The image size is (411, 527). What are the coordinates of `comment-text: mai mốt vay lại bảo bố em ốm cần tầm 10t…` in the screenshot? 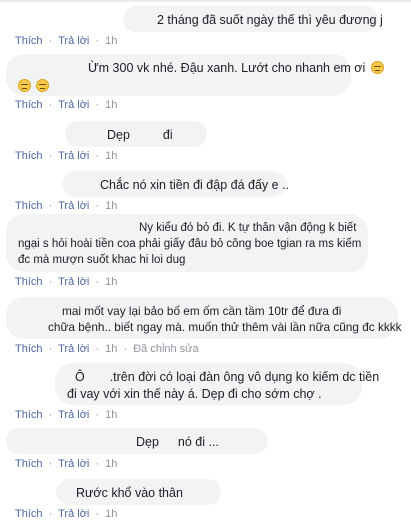 It's located at (202, 311).